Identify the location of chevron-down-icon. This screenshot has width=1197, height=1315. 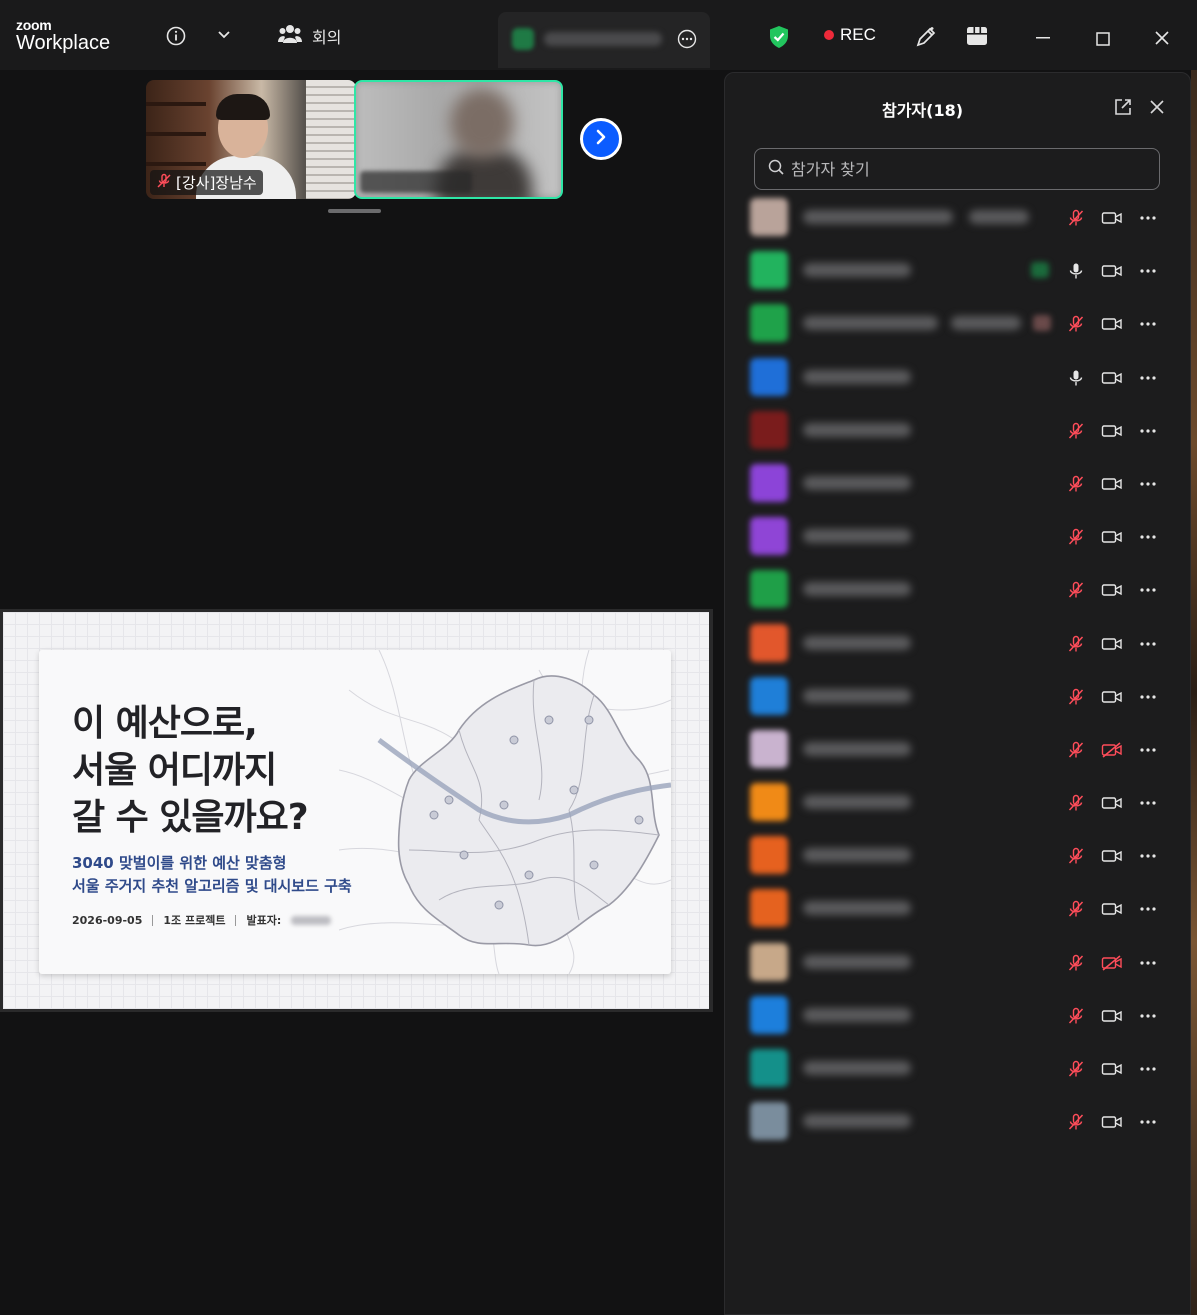
(224, 35).